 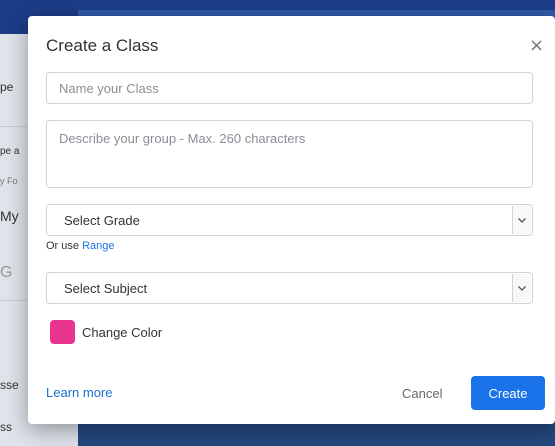 What do you see at coordinates (79, 392) in the screenshot?
I see `learn-more-link: Learn more` at bounding box center [79, 392].